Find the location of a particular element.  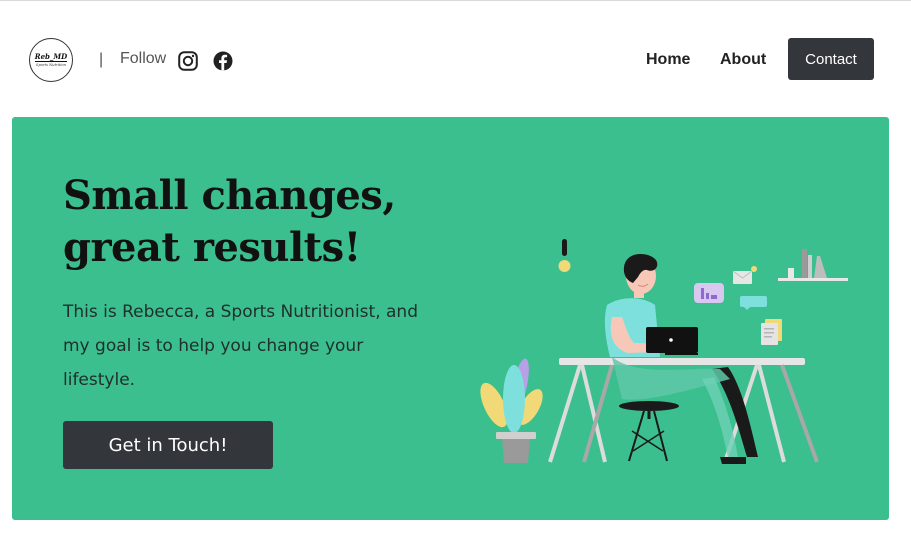

logo-main-text: Reb_MD is located at coordinates (51, 56).